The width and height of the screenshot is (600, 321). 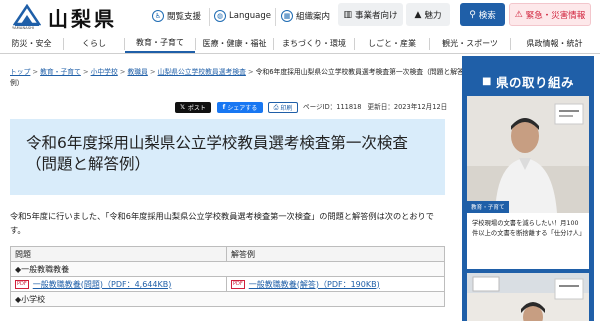 I want to click on language-label: Language, so click(x=250, y=16).